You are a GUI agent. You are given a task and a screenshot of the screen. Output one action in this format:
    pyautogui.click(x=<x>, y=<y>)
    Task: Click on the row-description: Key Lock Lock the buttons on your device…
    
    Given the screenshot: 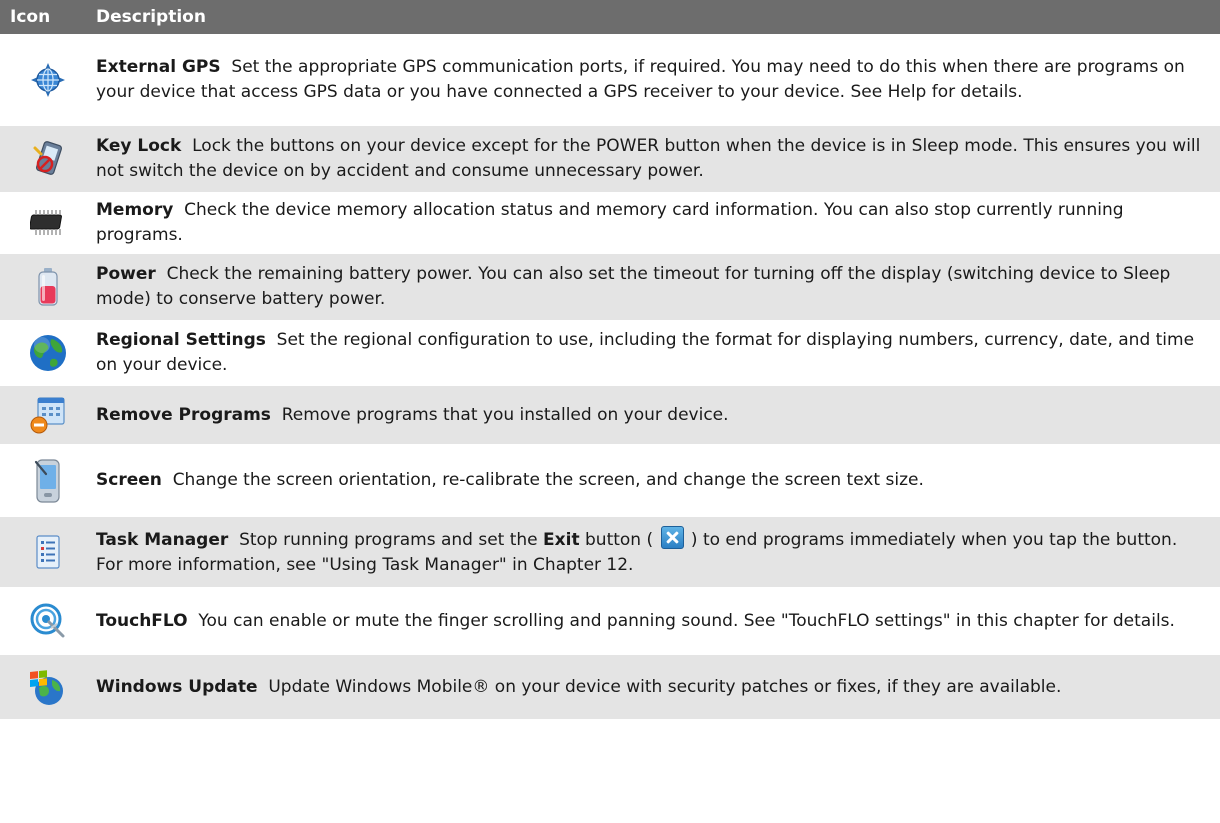 What is the action you would take?
    pyautogui.click(x=658, y=159)
    